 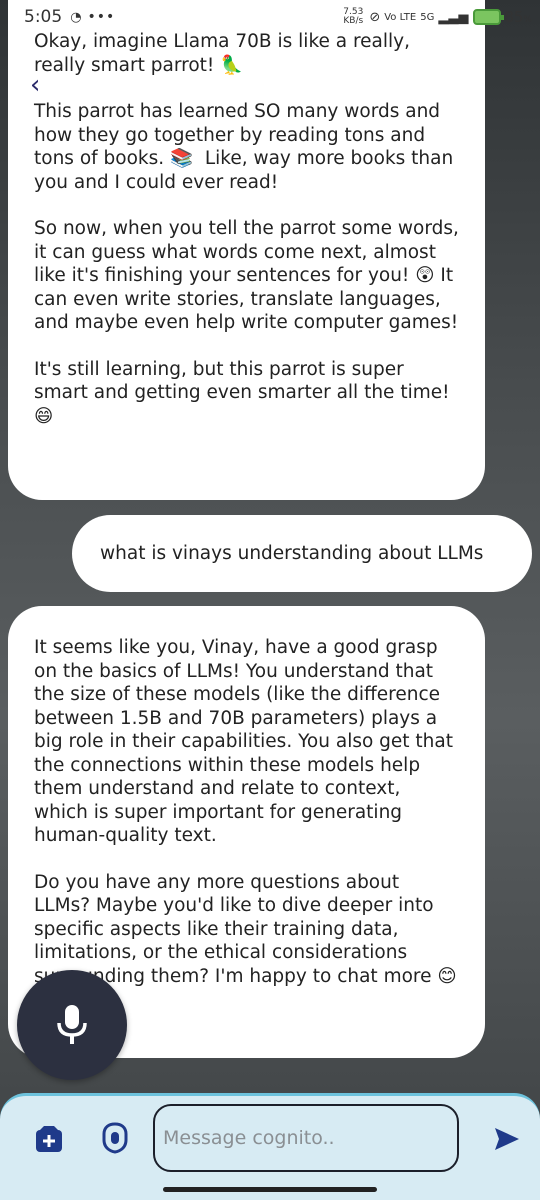 I want to click on user-message: what is vinays understanding about LLMs, so click(x=302, y=553).